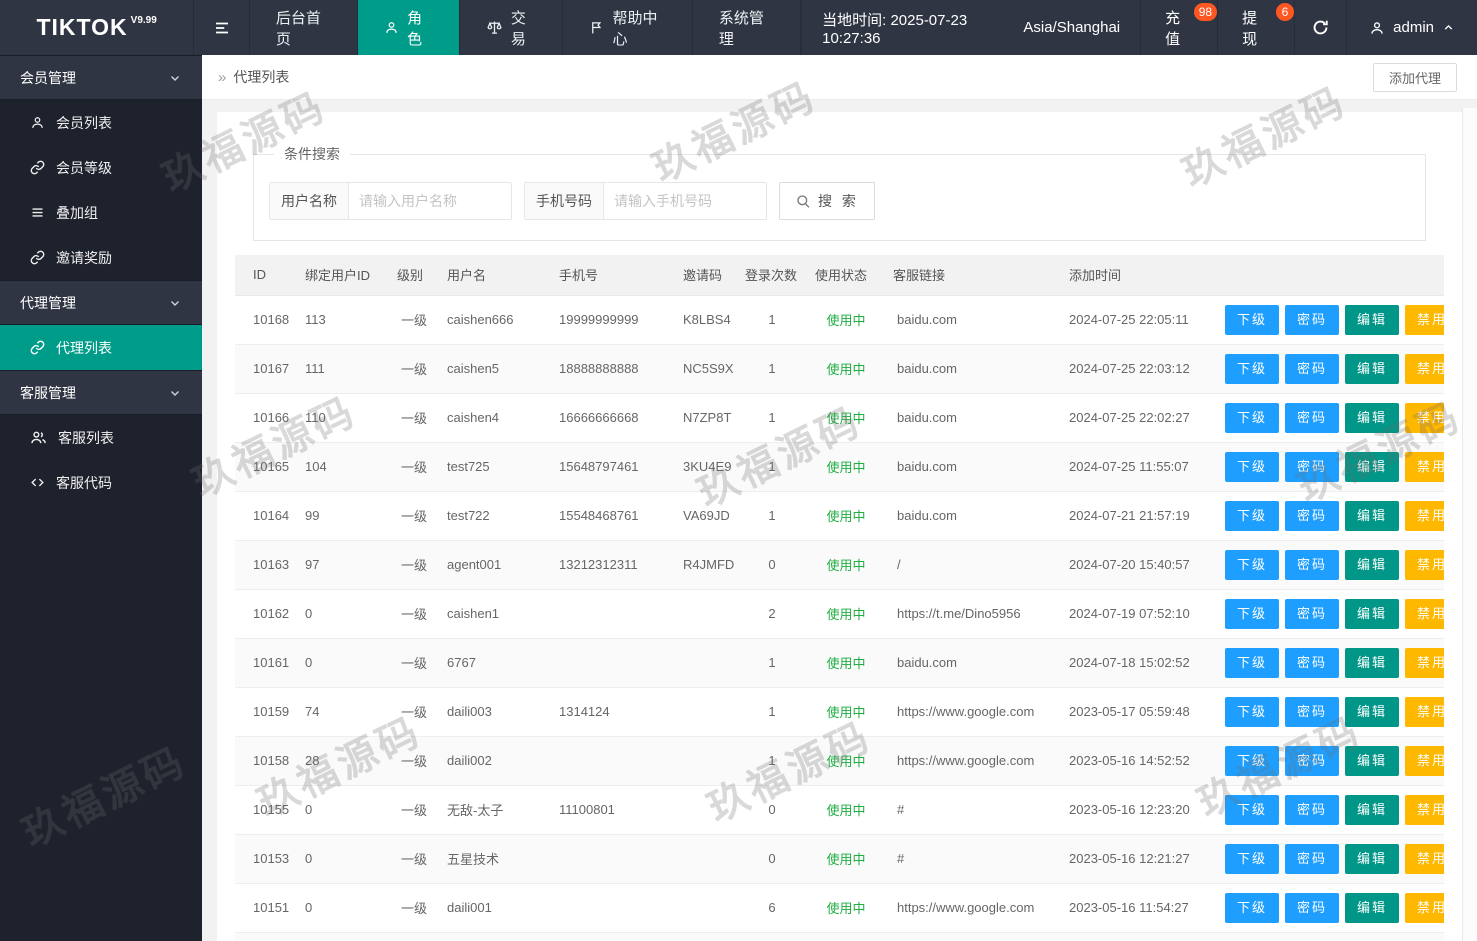 This screenshot has height=941, width=1477. What do you see at coordinates (101, 212) in the screenshot?
I see `sidebar-item-3: 叠加组` at bounding box center [101, 212].